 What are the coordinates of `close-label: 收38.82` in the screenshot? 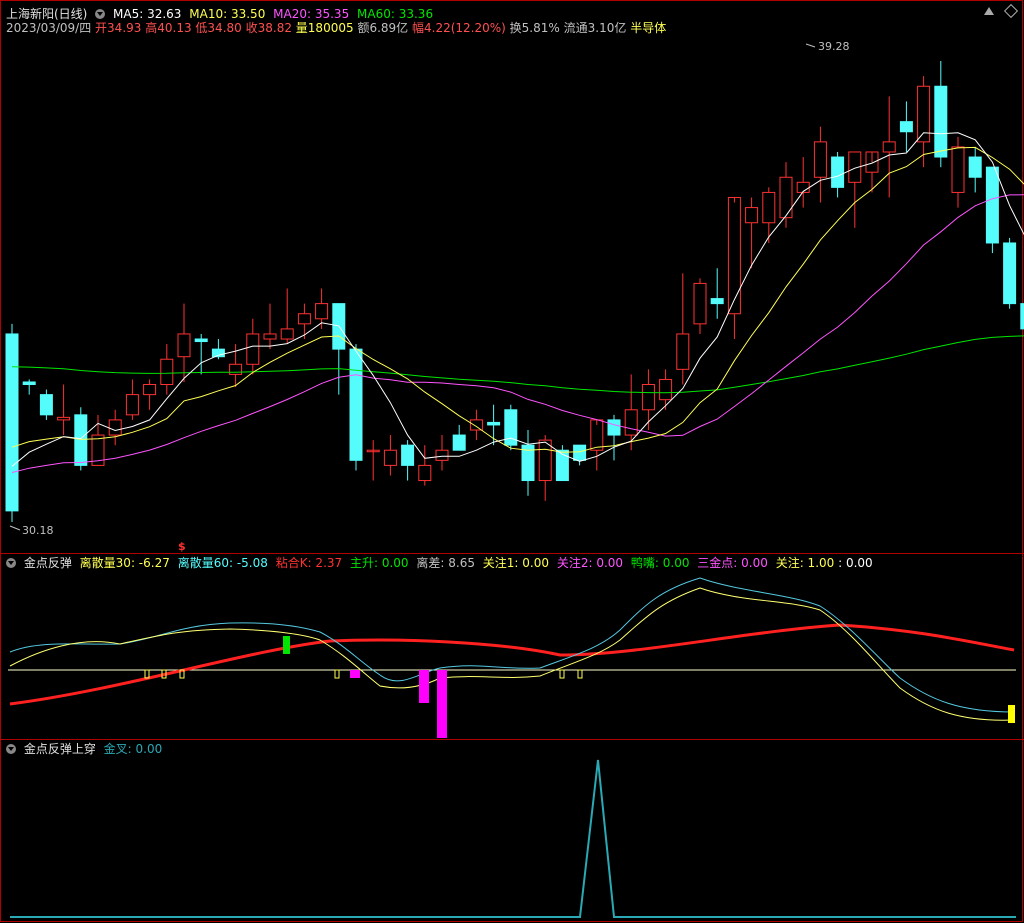 It's located at (268, 28).